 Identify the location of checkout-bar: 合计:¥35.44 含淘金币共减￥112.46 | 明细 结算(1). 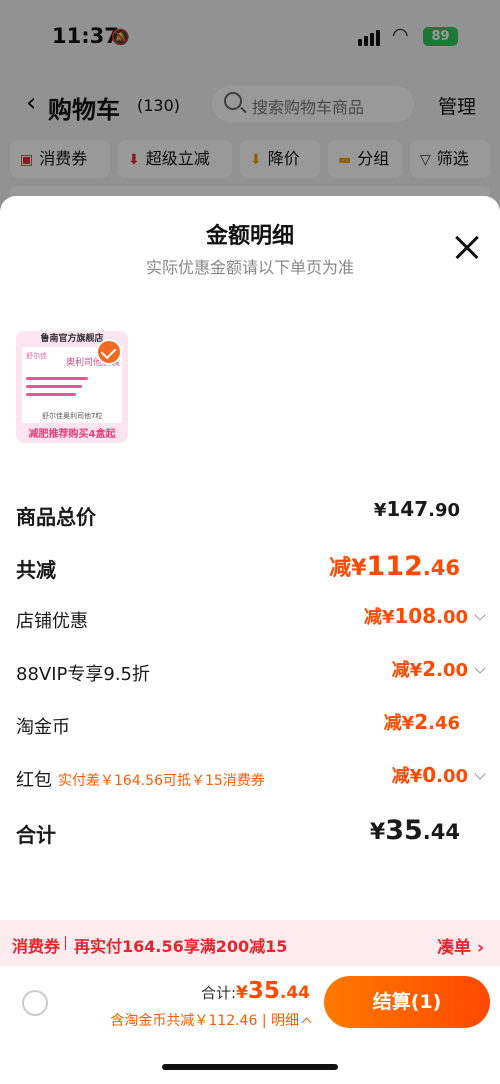
(250, 1025).